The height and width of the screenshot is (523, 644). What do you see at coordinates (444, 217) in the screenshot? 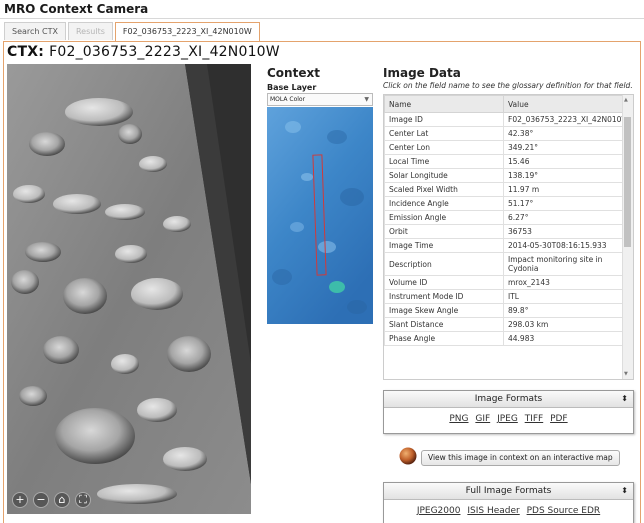
I see `field-name-cell: Emission Angle` at bounding box center [444, 217].